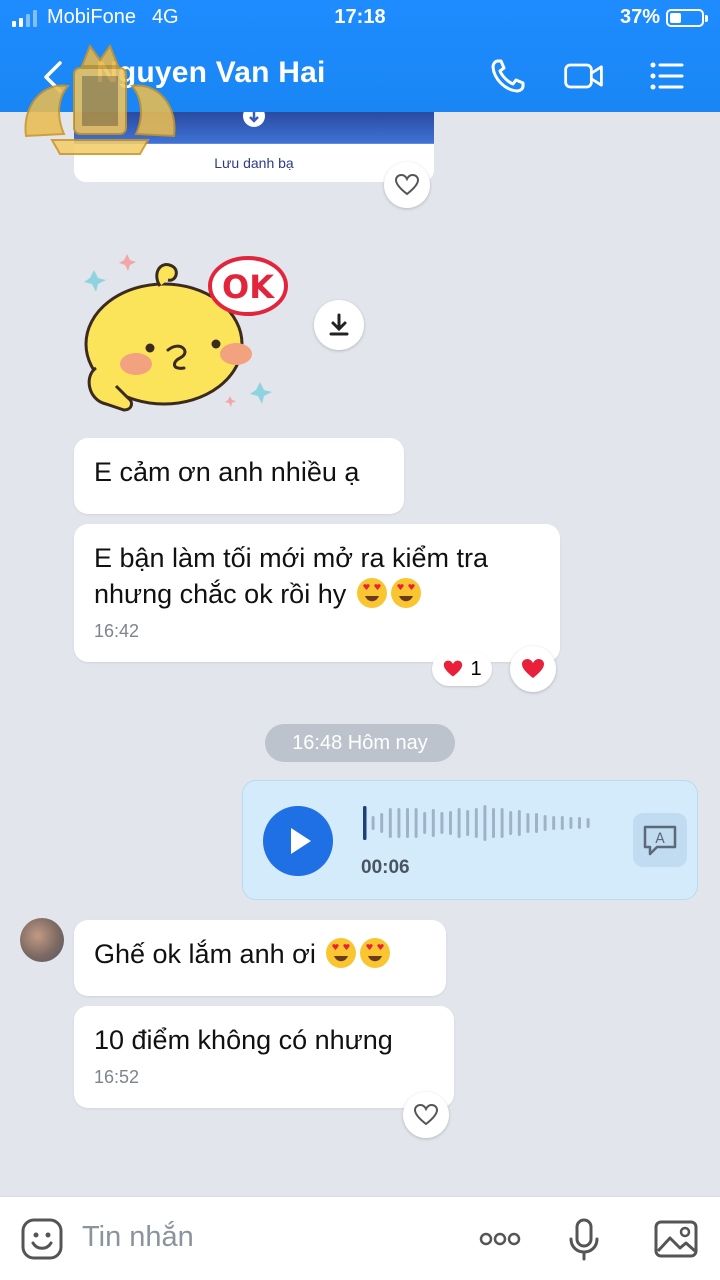 This screenshot has height=1280, width=720. What do you see at coordinates (264, 1057) in the screenshot?
I see `message-bubble: 10 điểm không có nhưng 16:52` at bounding box center [264, 1057].